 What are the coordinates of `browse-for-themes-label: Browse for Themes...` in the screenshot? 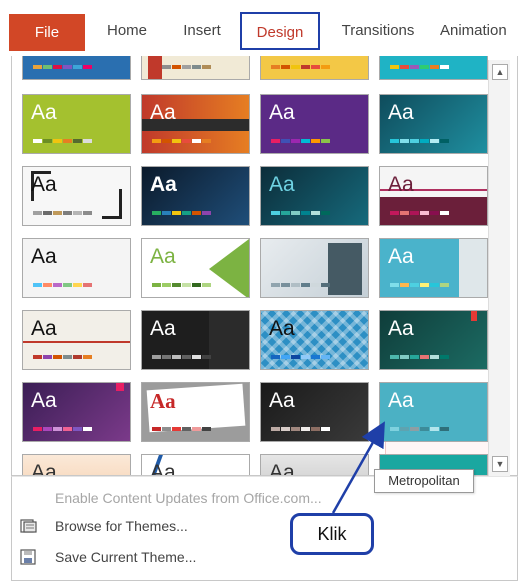 It's located at (121, 526).